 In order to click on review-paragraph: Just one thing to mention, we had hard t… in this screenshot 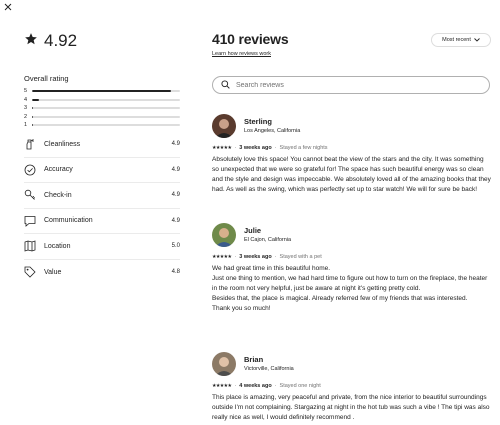, I will do `click(350, 283)`.